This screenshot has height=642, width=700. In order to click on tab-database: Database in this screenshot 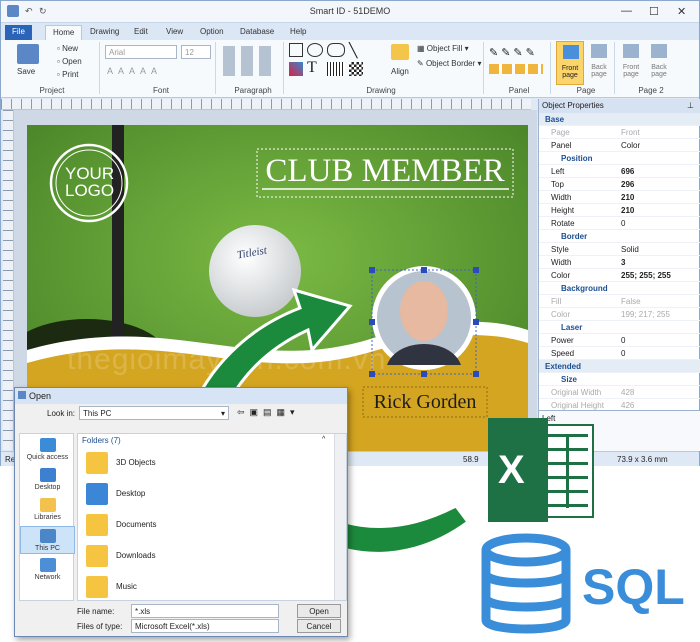, I will do `click(257, 32)`.